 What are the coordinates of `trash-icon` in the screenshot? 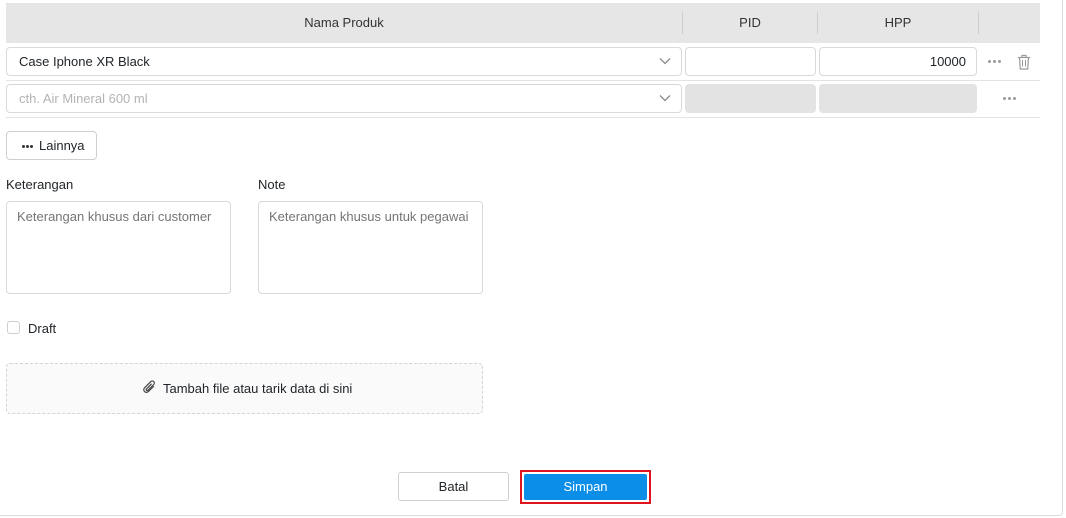 It's located at (1024, 62).